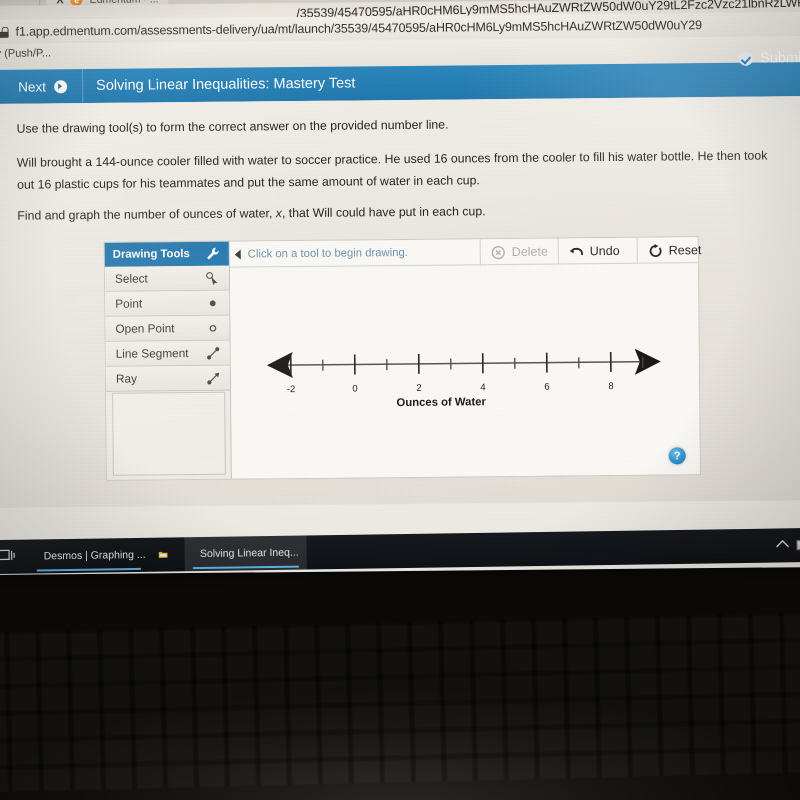  Describe the element at coordinates (167, 303) in the screenshot. I see `tool-item-point: Point` at that location.